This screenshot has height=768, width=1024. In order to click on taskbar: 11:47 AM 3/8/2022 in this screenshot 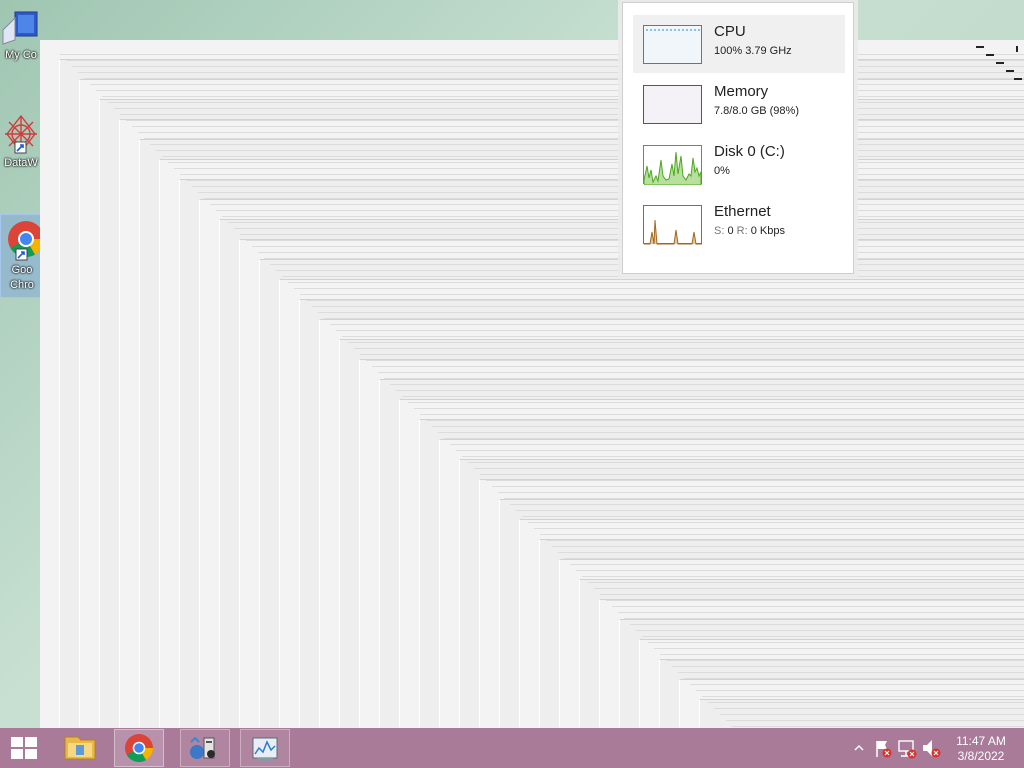, I will do `click(512, 748)`.